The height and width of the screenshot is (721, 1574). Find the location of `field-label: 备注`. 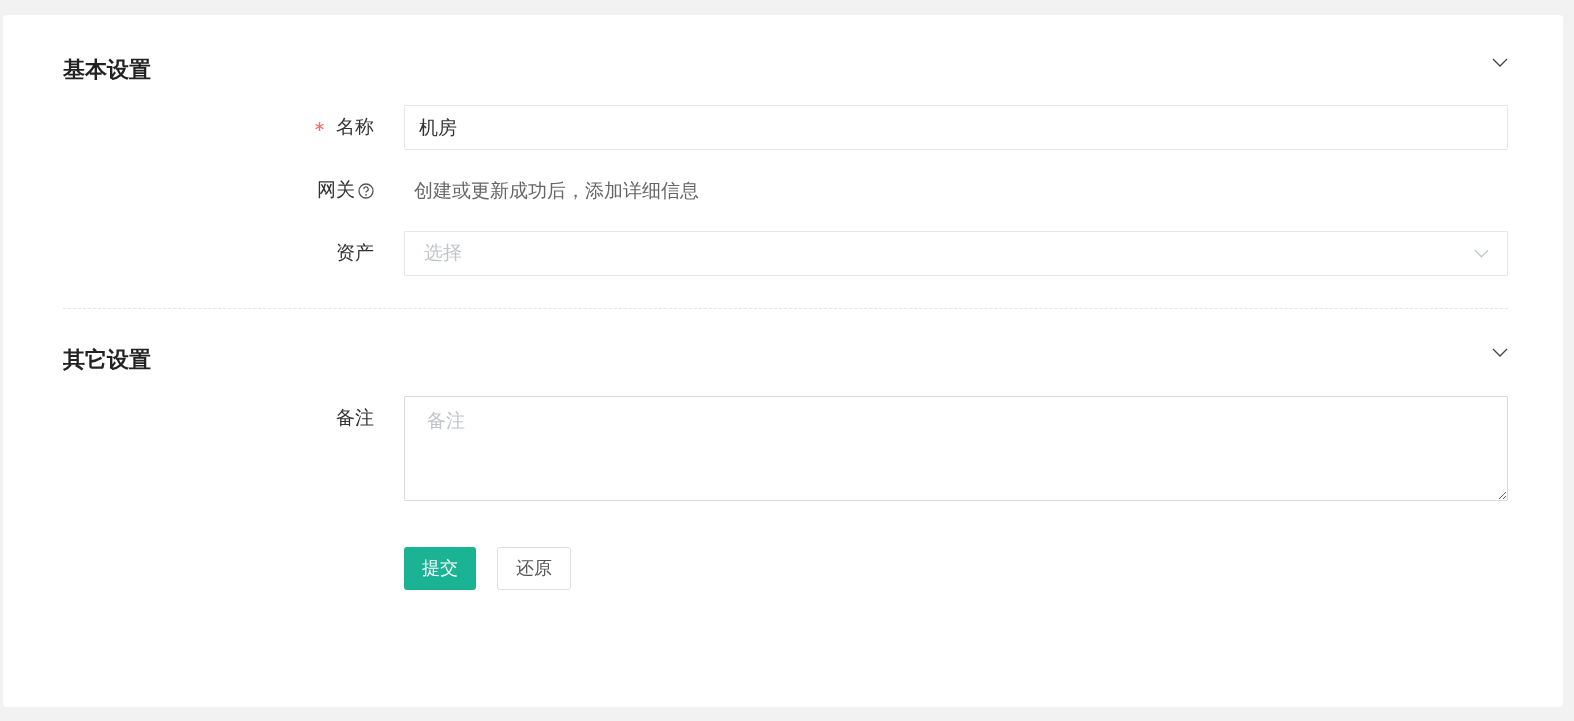

field-label: 备注 is located at coordinates (355, 418).